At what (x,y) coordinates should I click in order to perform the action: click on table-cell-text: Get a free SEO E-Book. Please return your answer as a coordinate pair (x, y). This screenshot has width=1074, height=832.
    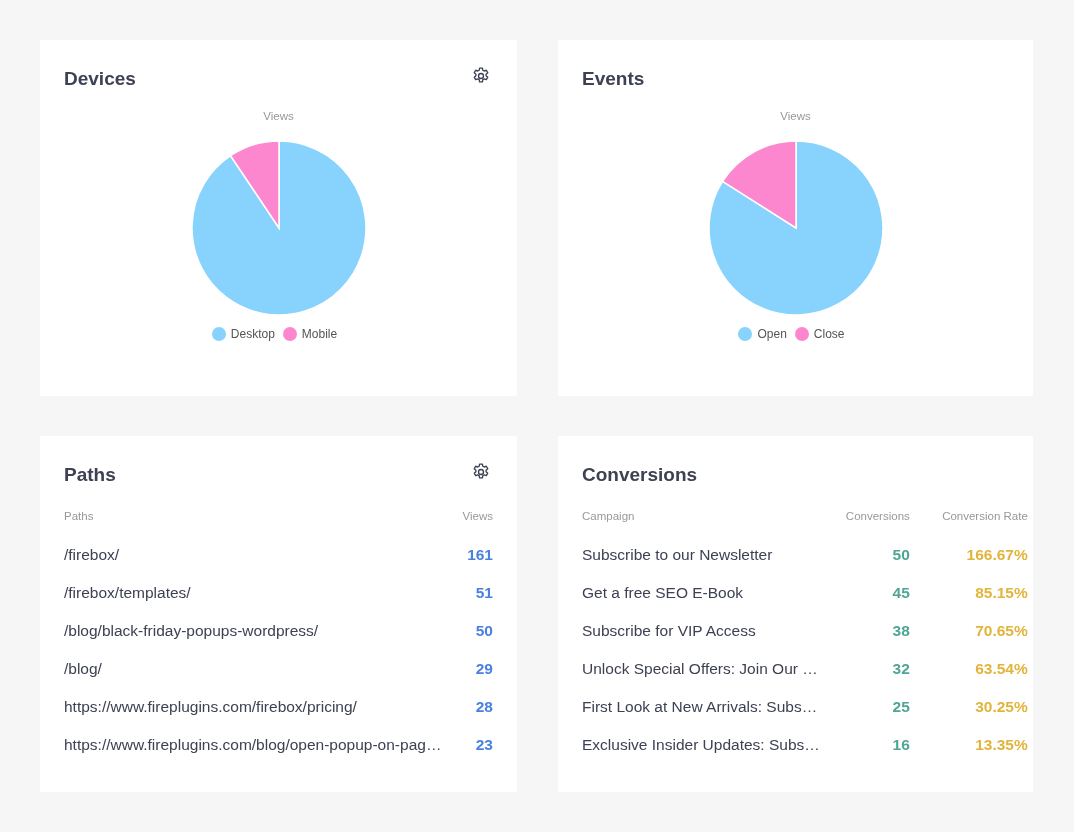
    Looking at the image, I should click on (663, 593).